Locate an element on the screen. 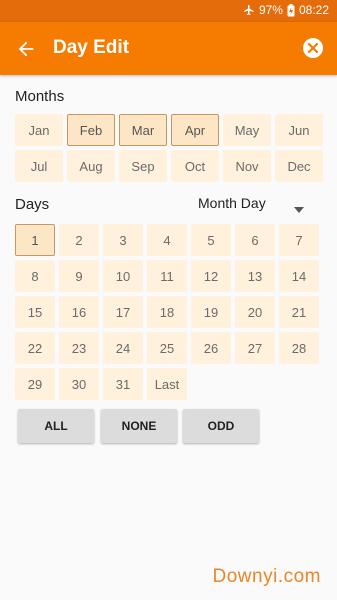  month-cell-apr: Apr is located at coordinates (195, 130).